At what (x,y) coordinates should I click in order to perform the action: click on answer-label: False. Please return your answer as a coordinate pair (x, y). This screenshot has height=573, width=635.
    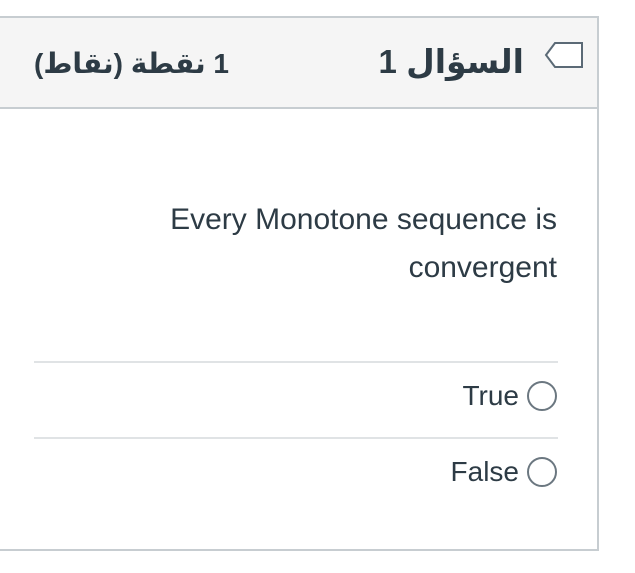
    Looking at the image, I should click on (485, 472).